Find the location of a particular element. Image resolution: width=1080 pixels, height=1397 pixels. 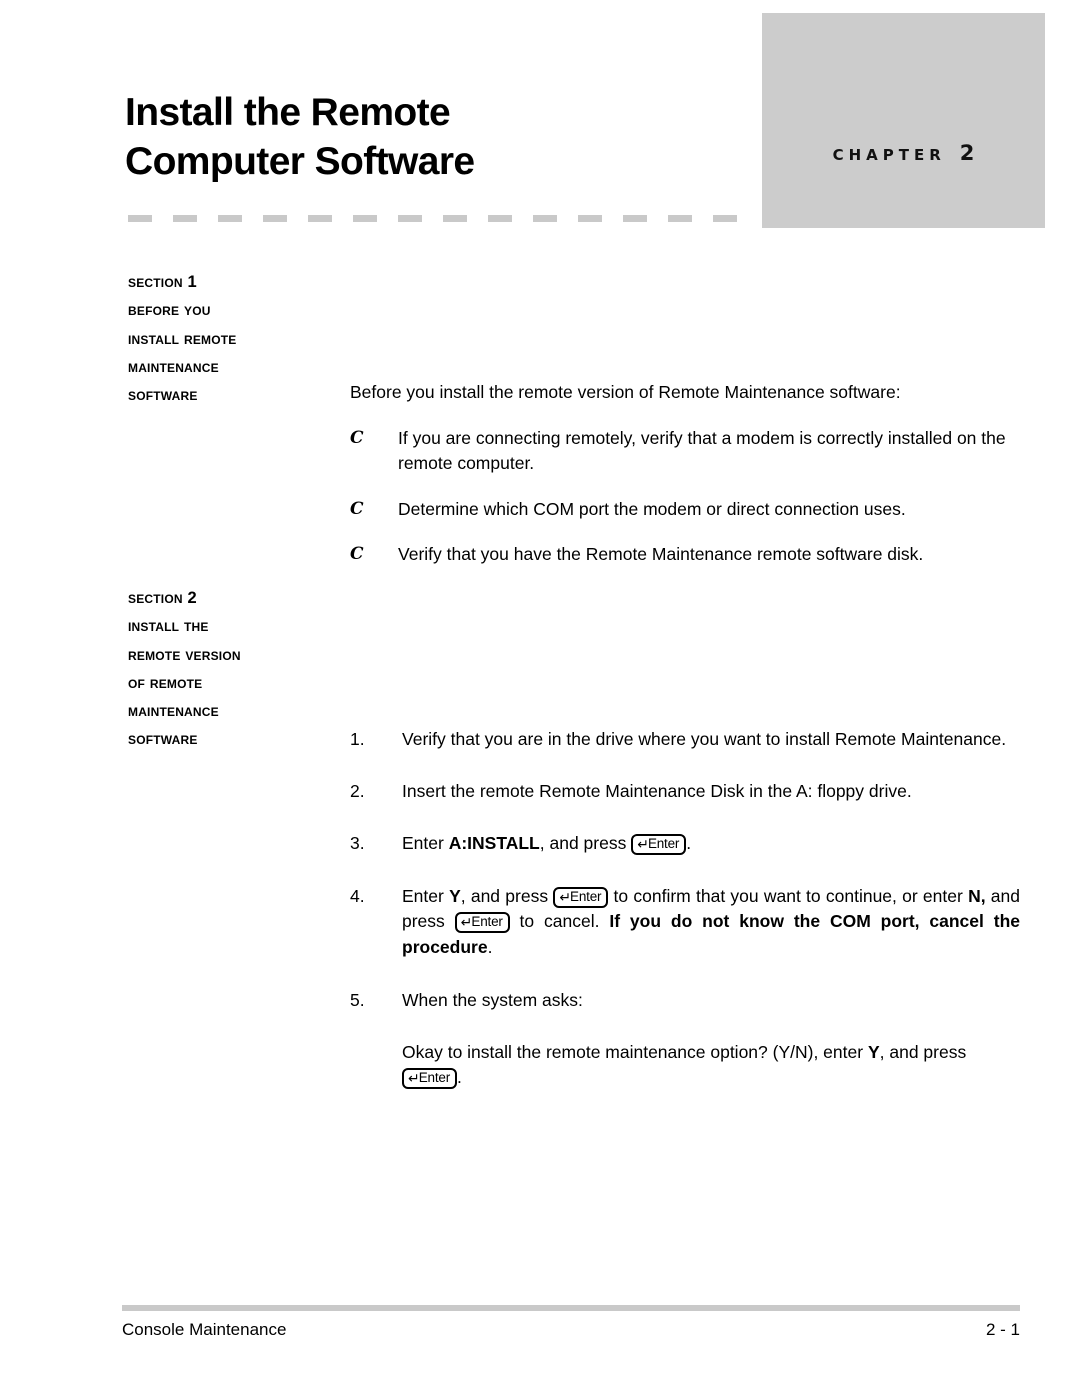

chapter-number: 2 is located at coordinates (967, 153).